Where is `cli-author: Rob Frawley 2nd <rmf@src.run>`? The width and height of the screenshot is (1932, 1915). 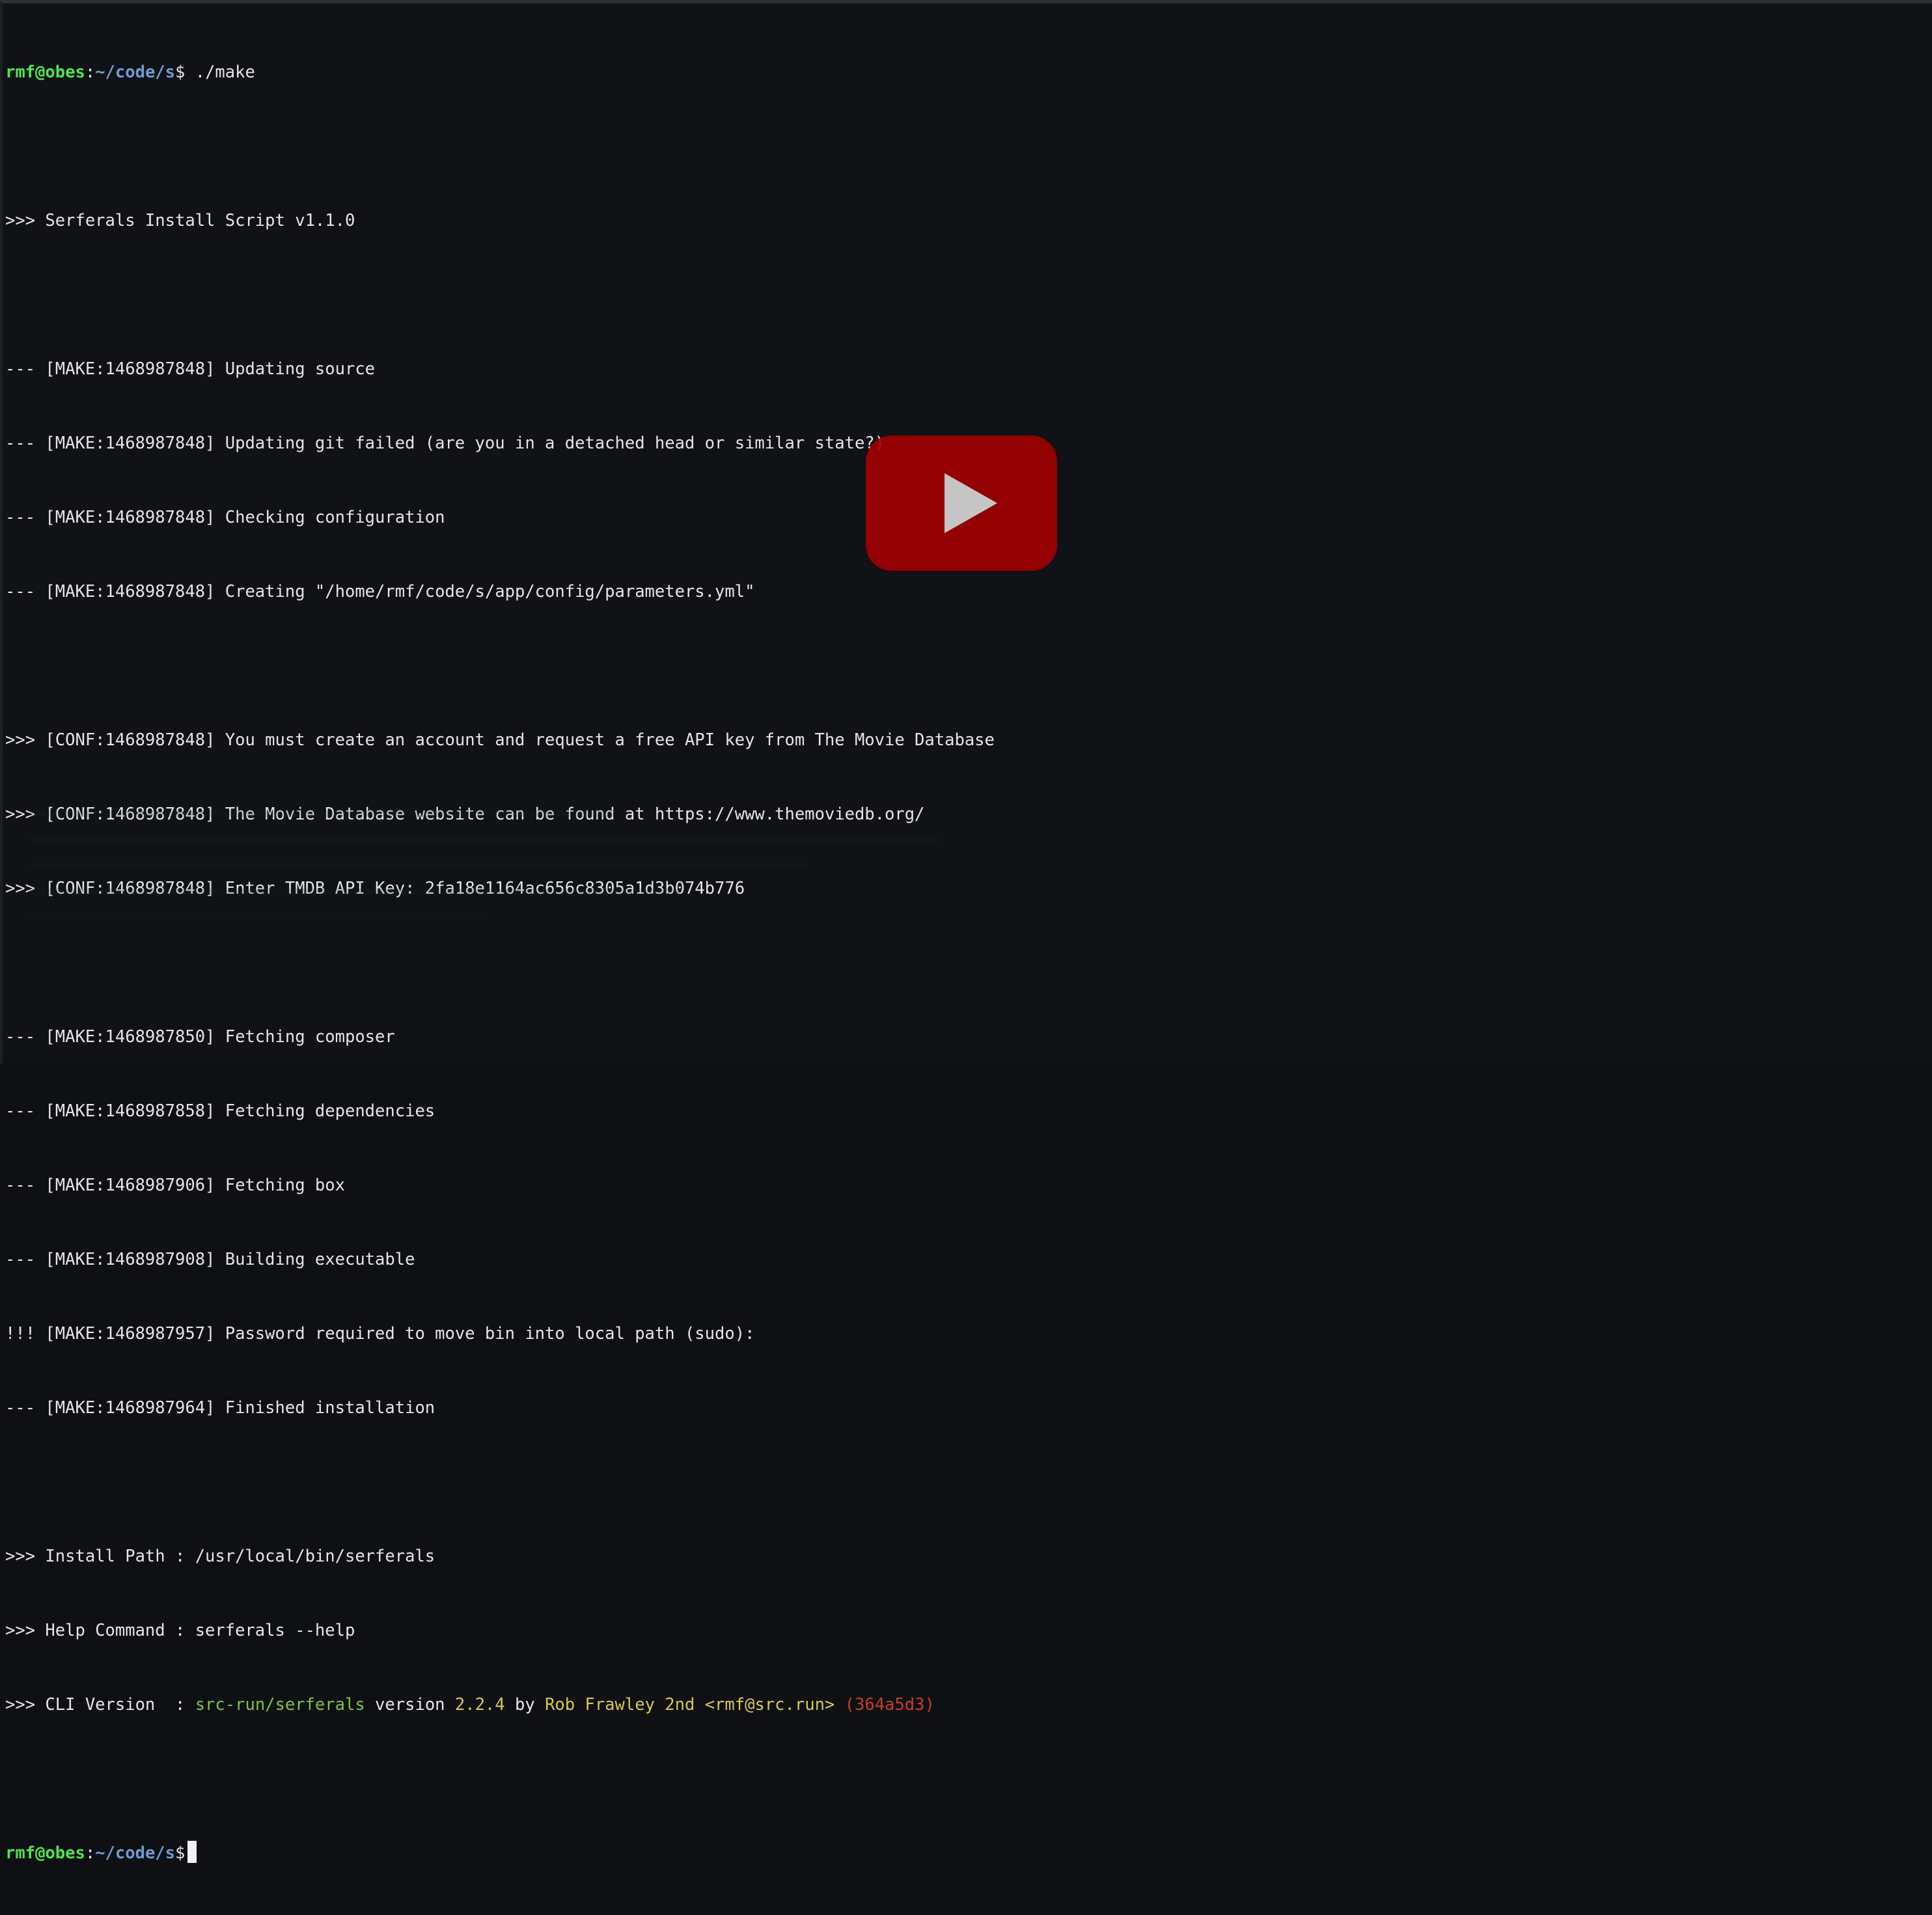
cli-author: Rob Frawley 2nd <rmf@src.run> is located at coordinates (690, 1705).